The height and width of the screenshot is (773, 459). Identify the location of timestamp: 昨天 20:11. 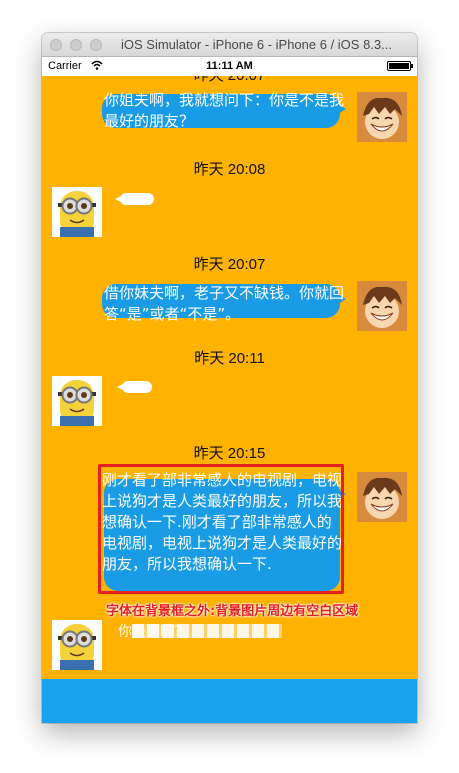
(229, 358).